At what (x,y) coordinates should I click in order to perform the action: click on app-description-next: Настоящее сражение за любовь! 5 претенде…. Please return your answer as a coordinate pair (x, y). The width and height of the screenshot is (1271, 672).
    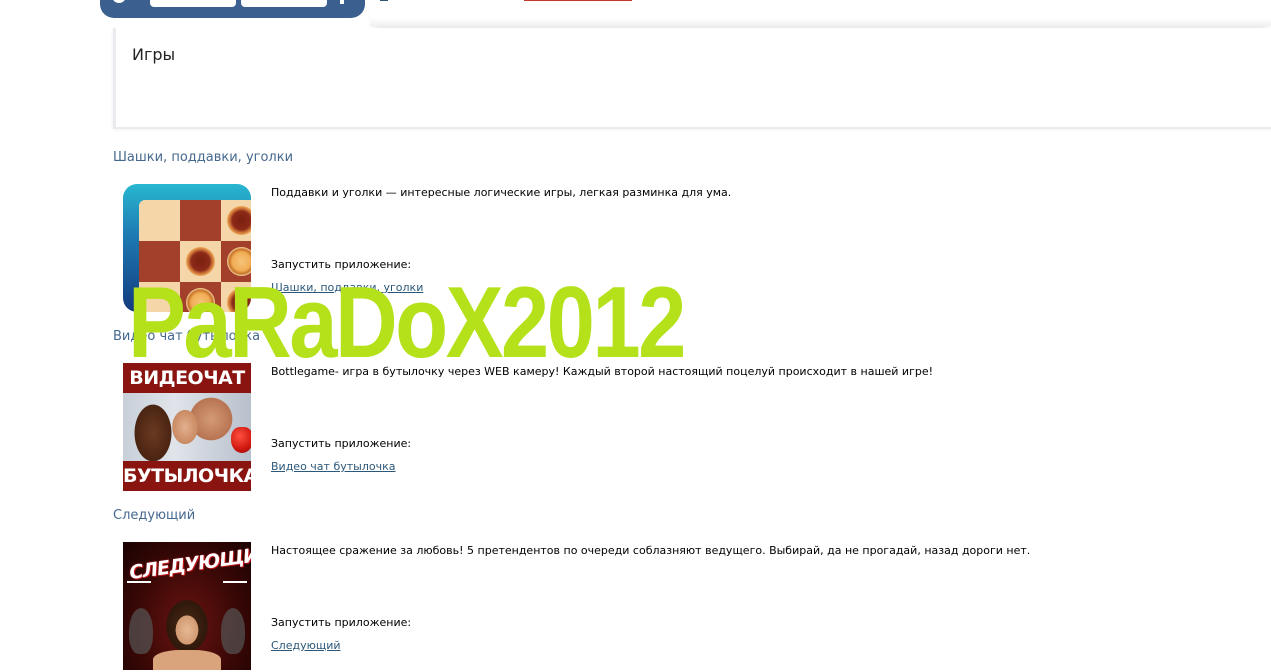
    Looking at the image, I should click on (651, 550).